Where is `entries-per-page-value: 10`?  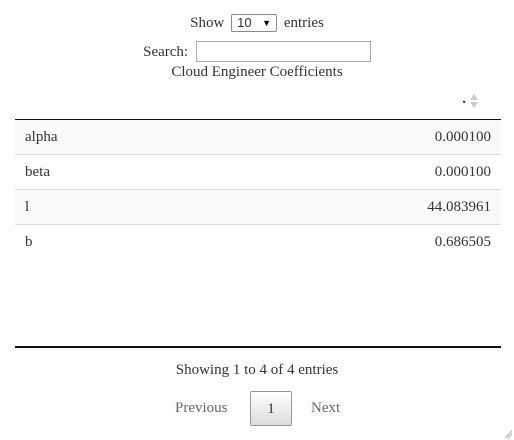
entries-per-page-value: 10 is located at coordinates (244, 22).